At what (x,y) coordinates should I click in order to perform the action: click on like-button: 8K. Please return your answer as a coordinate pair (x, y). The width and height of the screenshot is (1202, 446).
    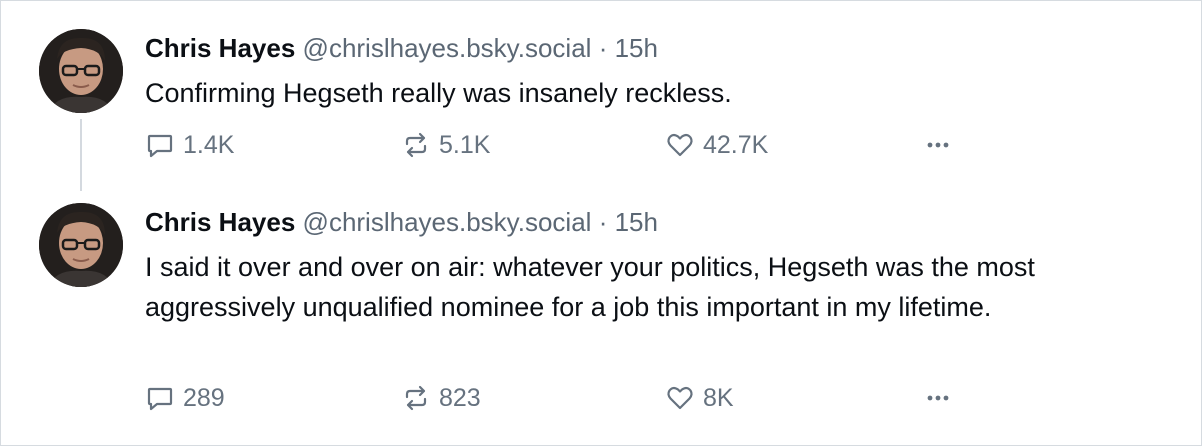
    Looking at the image, I should click on (699, 398).